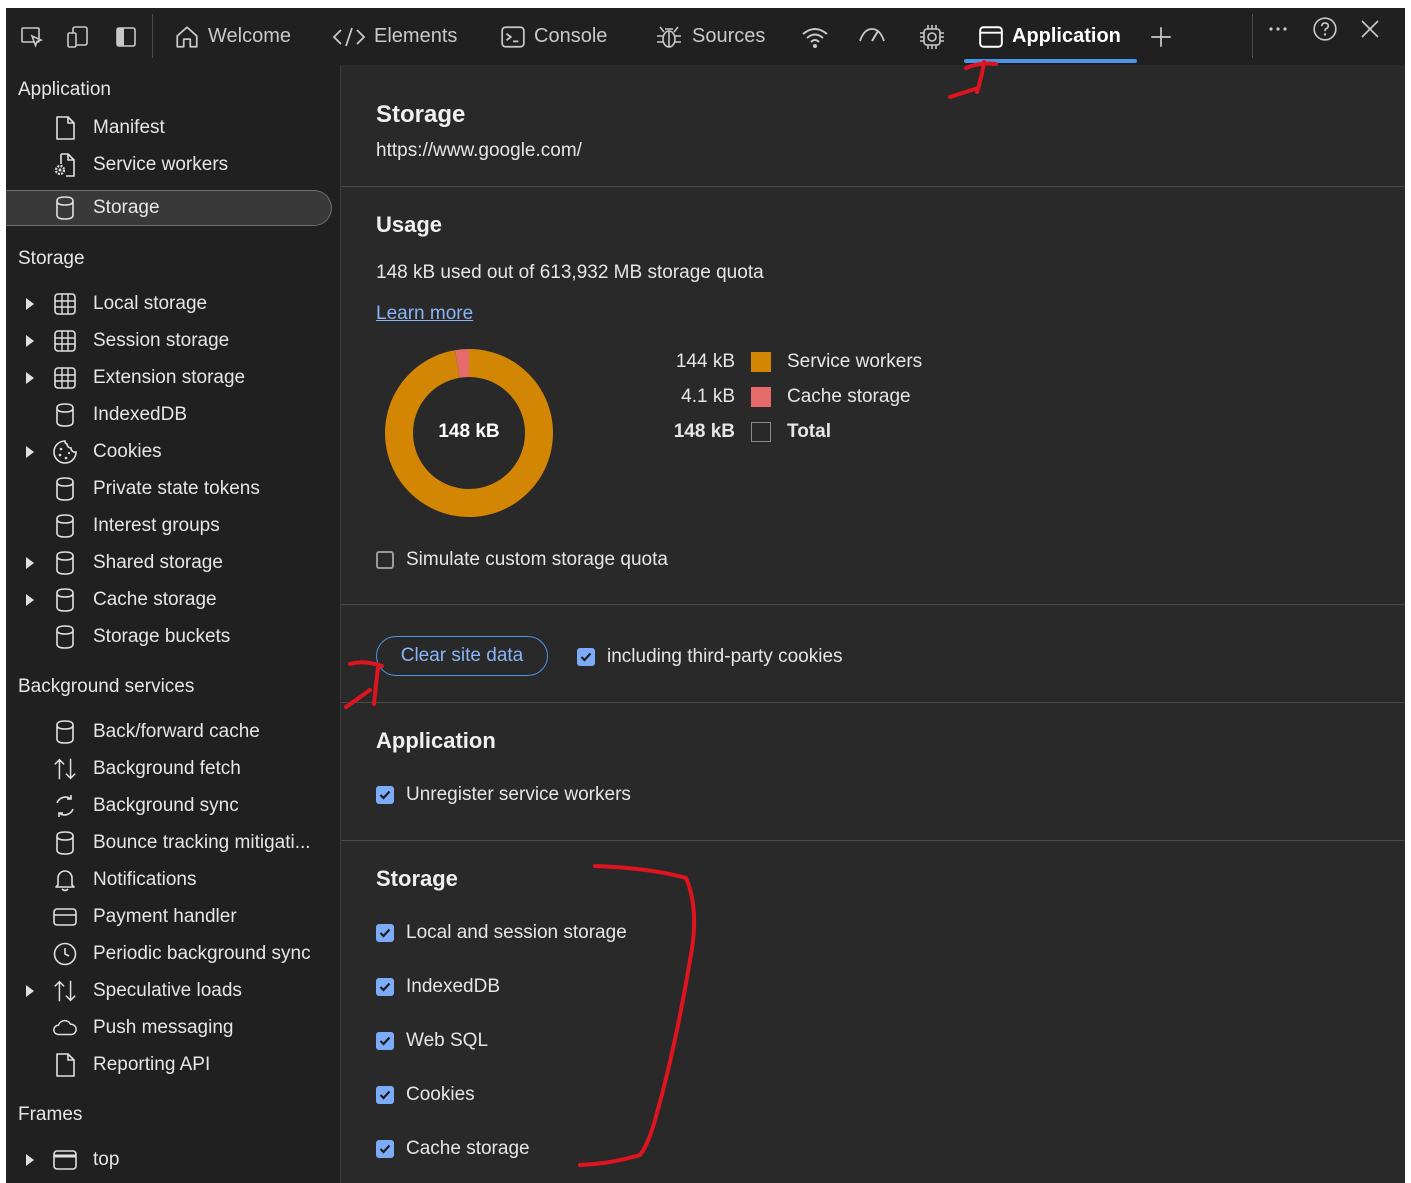  I want to click on sidebar-item-background-fetch: Background fetch, so click(173, 768).